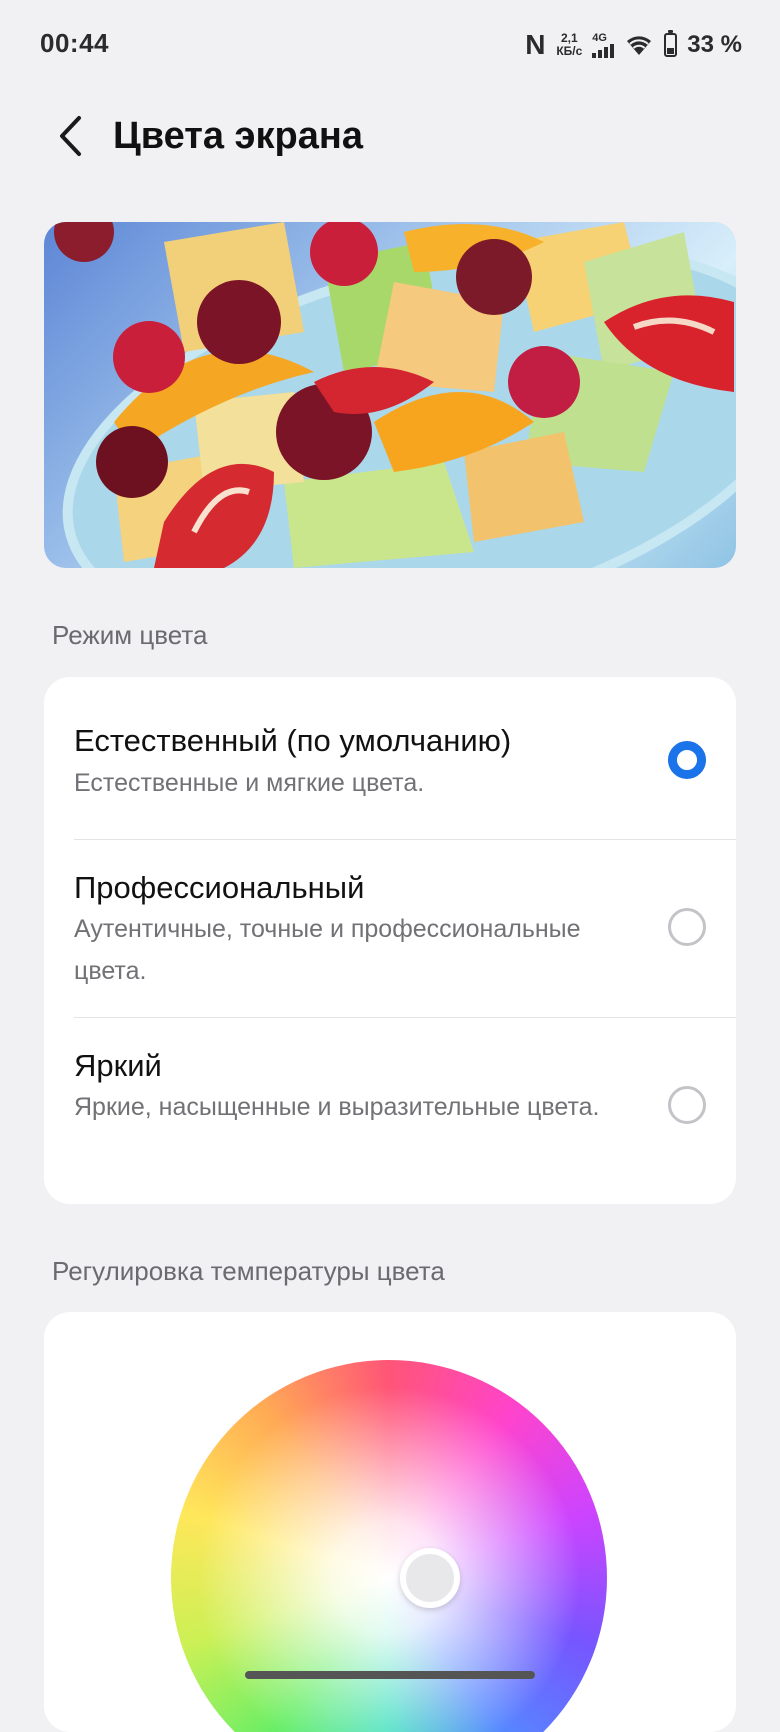 Image resolution: width=780 pixels, height=1732 pixels. I want to click on option-title: Естественный (по умолчанию), so click(293, 740).